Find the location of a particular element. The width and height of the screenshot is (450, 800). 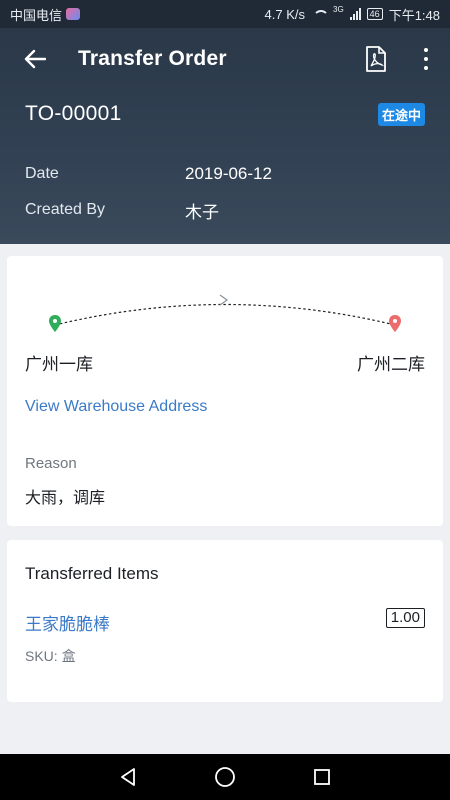

more-vertical-icon is located at coordinates (426, 50).